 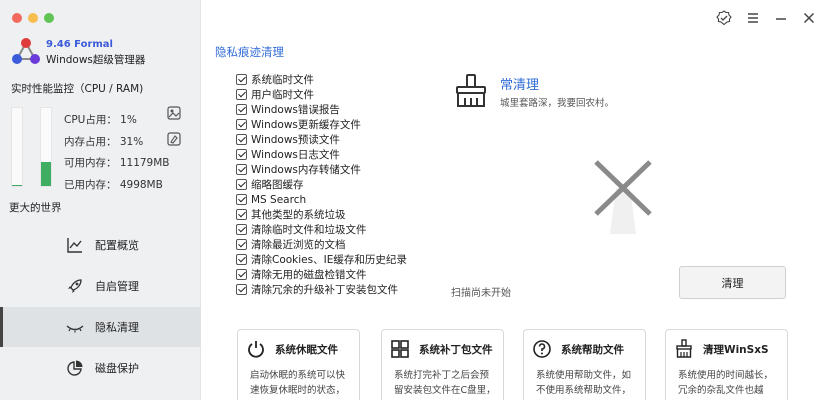 I want to click on card-title: 系统补丁包文件, so click(x=456, y=350).